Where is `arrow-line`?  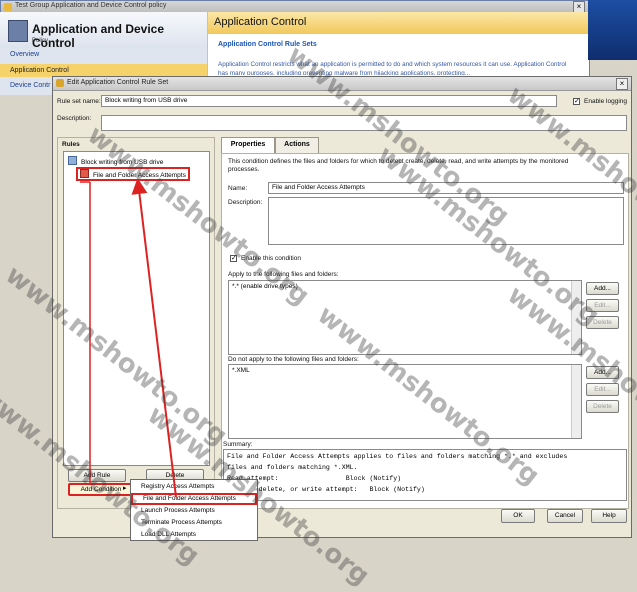
arrow-line is located at coordinates (154, 338).